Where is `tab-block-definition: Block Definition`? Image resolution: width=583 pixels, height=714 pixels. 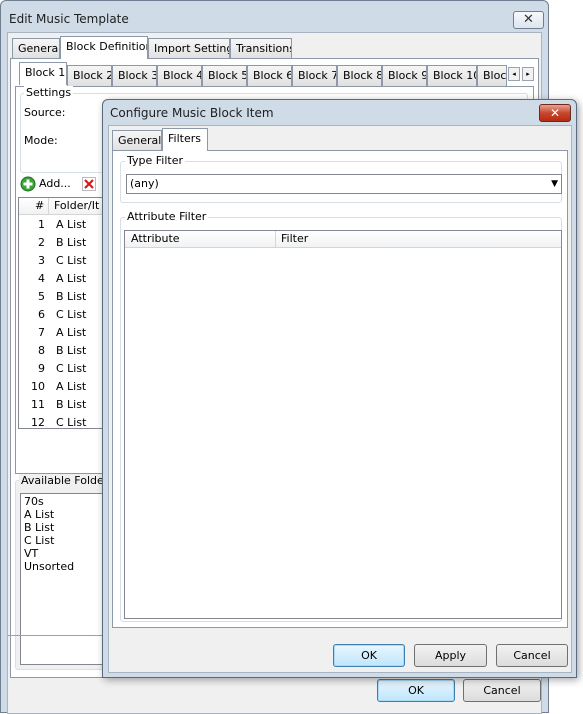
tab-block-definition: Block Definition is located at coordinates (104, 47).